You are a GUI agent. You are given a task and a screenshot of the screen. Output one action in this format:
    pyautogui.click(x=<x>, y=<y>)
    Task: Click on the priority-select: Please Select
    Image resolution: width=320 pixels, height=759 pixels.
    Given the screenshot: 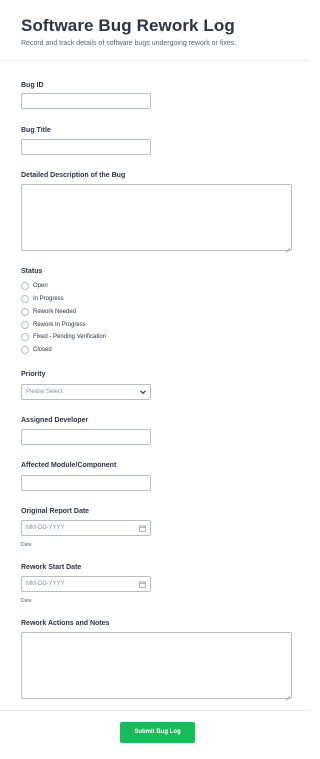 What is the action you would take?
    pyautogui.click(x=86, y=392)
    